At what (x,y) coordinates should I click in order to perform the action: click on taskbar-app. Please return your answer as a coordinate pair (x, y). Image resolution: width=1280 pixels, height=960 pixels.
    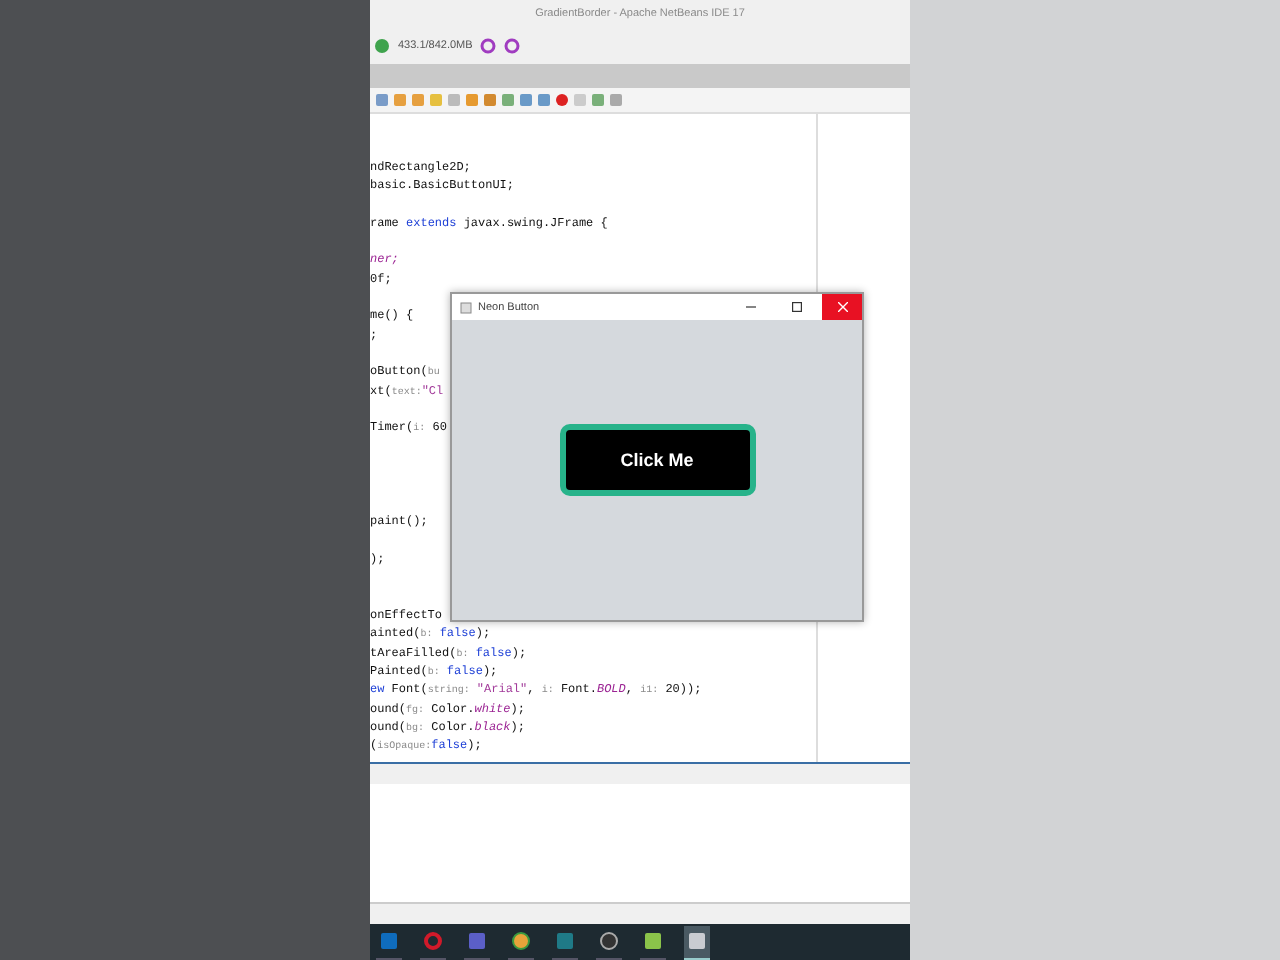
    Looking at the image, I should click on (697, 942).